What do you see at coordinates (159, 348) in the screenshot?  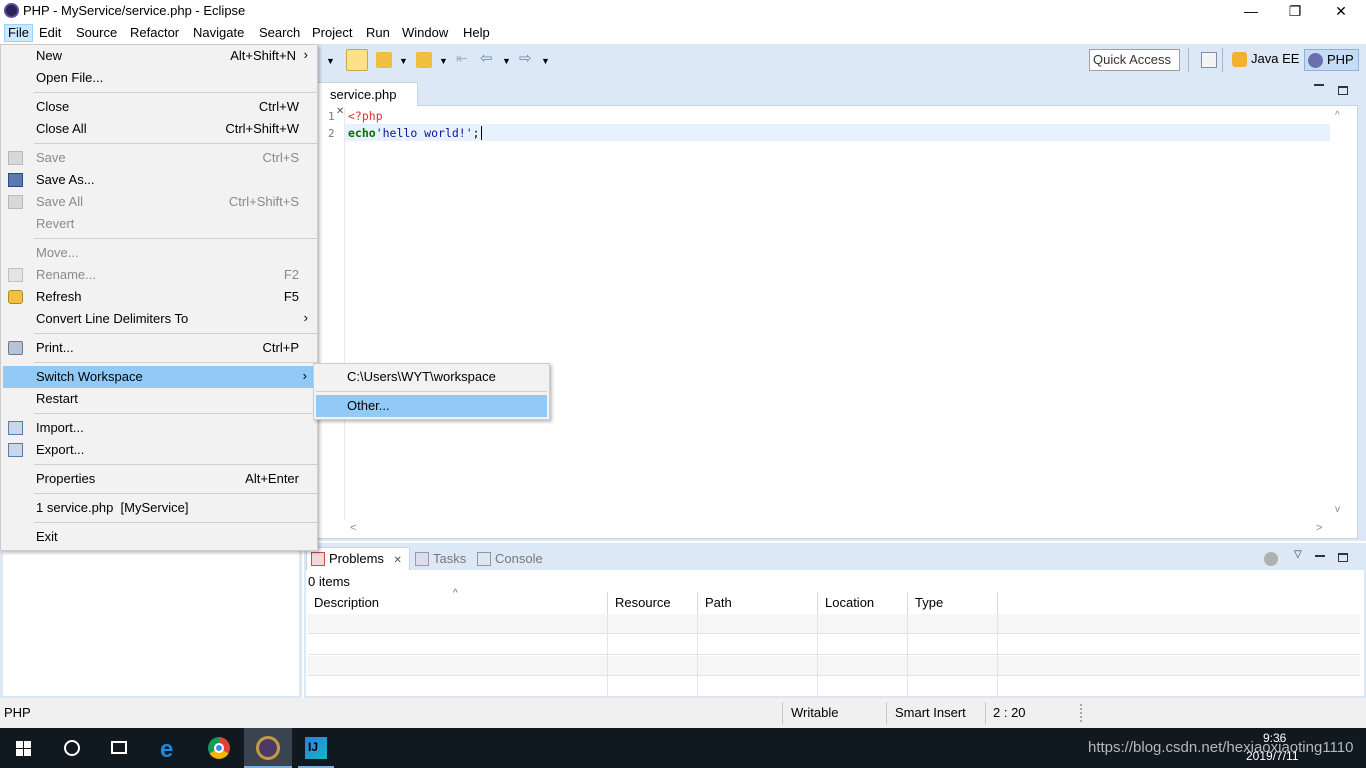 I see `menu-item-print: Print... Ctrl+P` at bounding box center [159, 348].